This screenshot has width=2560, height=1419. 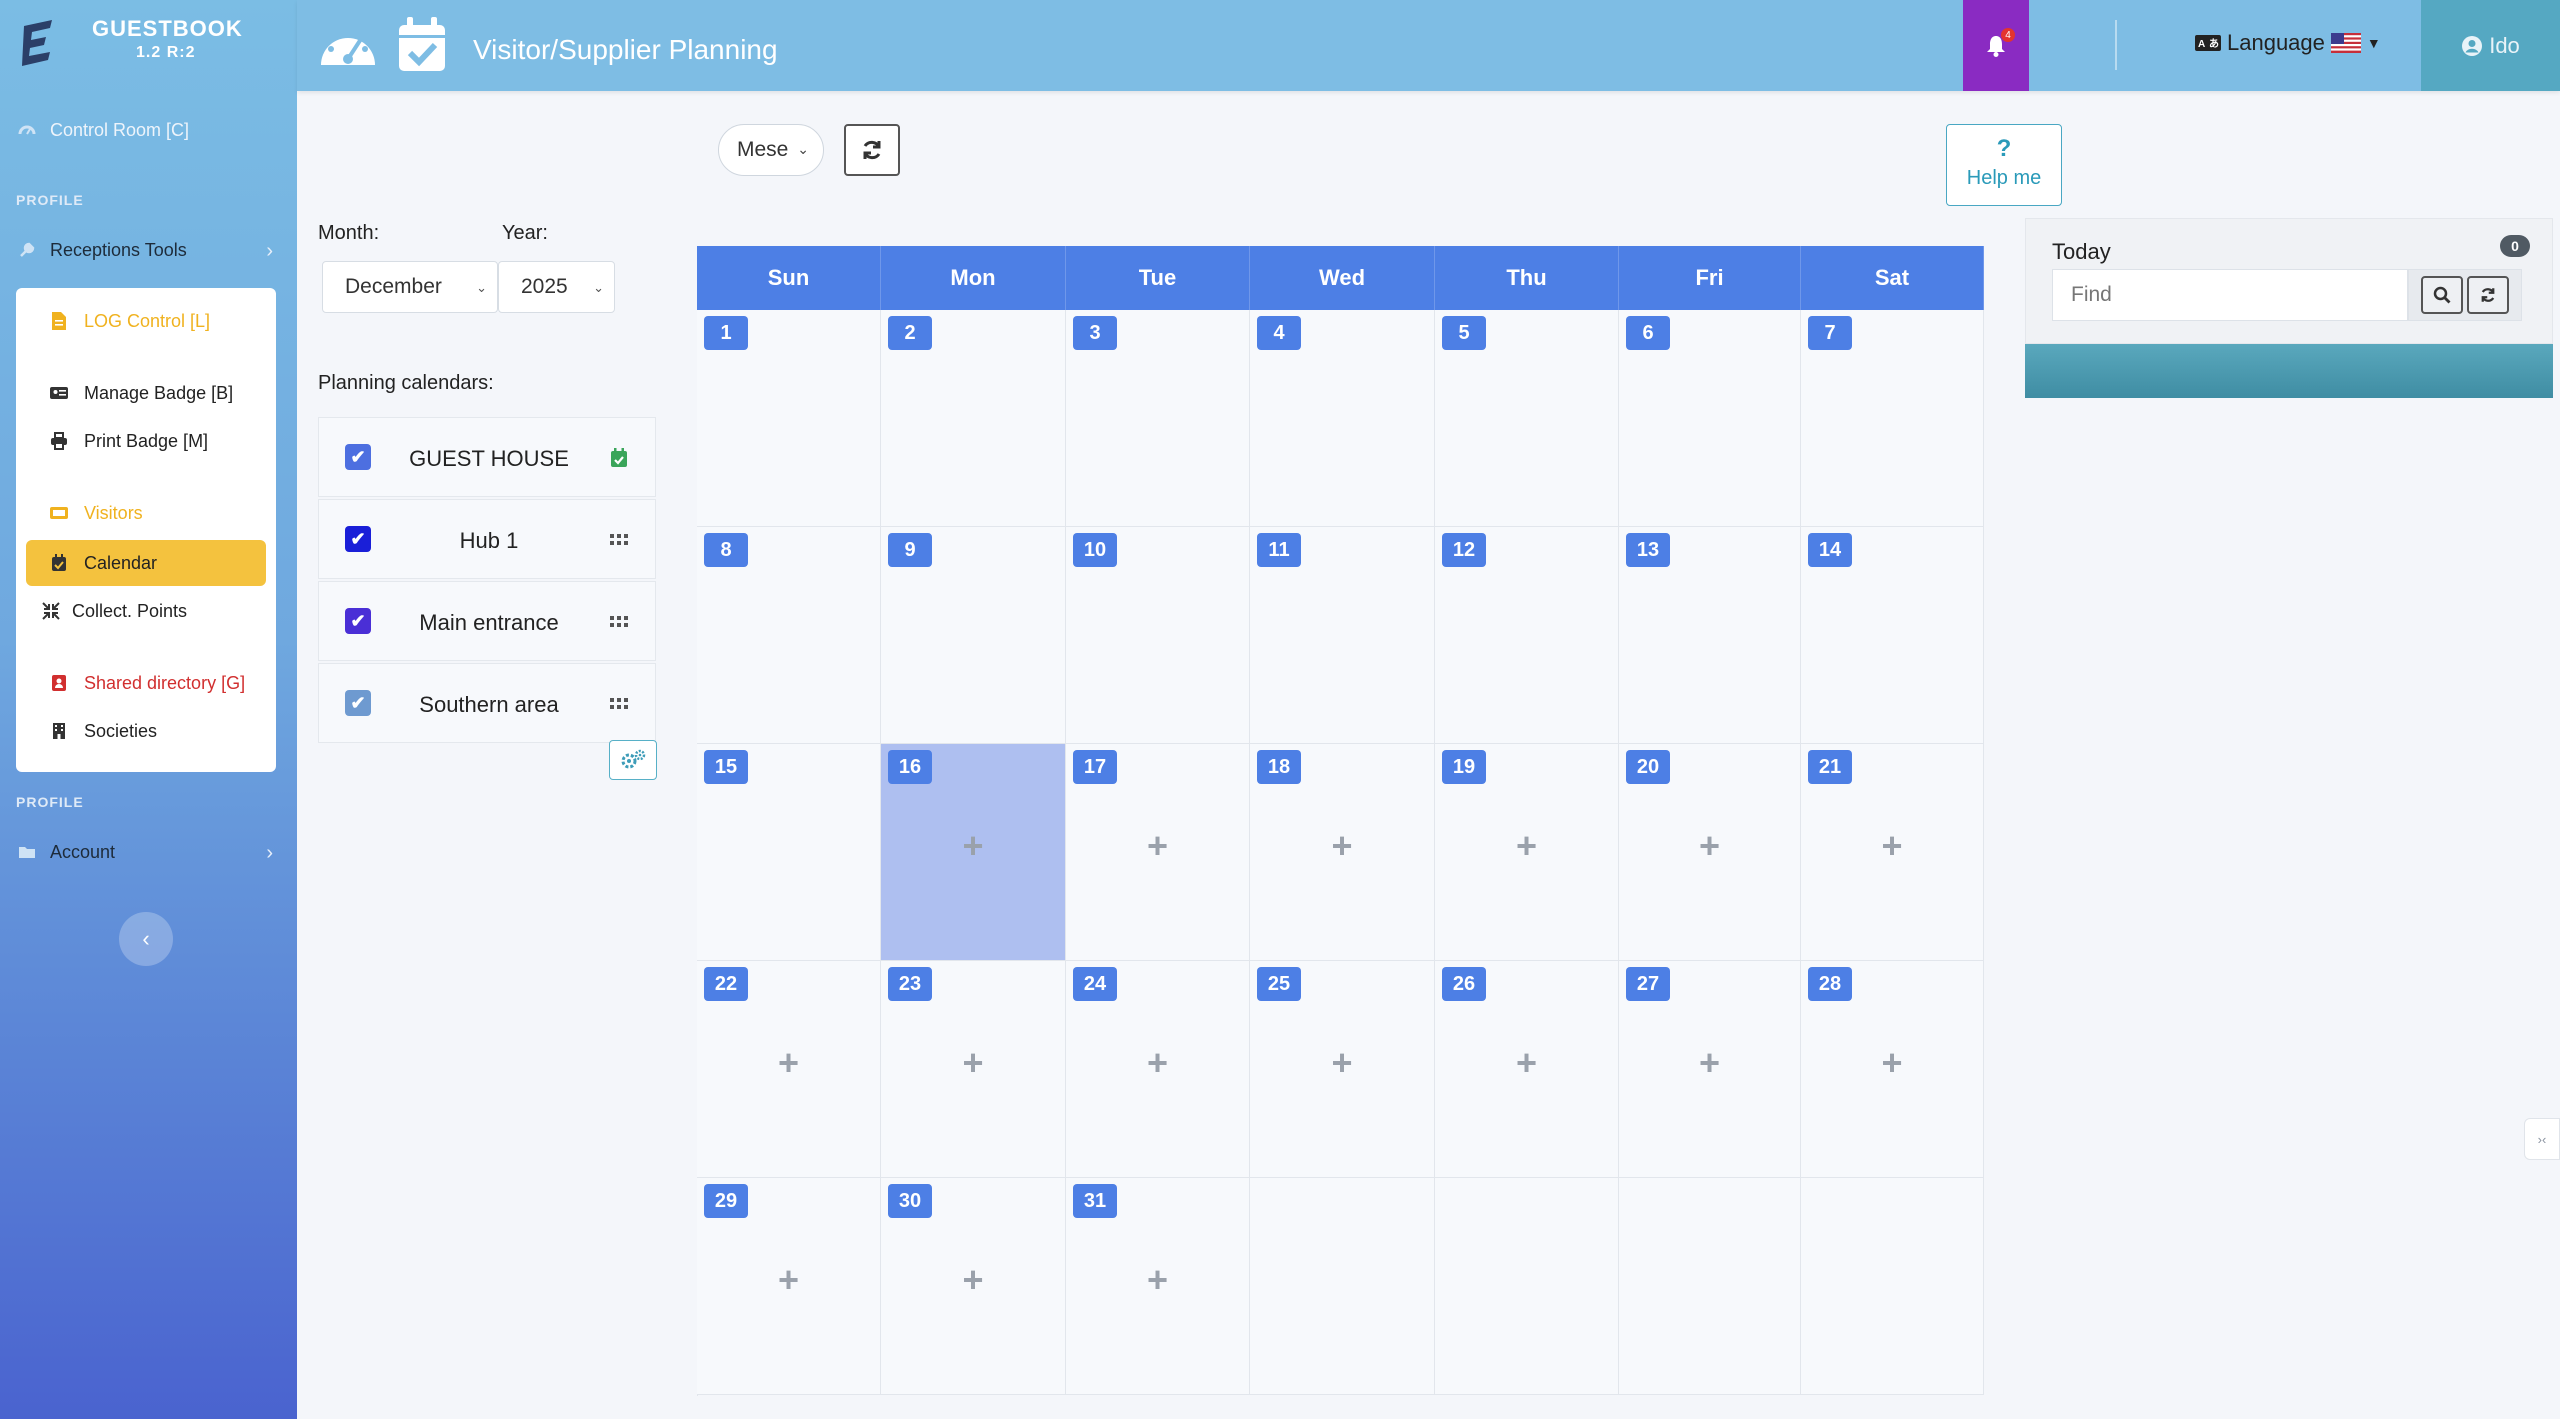 What do you see at coordinates (910, 1201) in the screenshot?
I see `day-number: 30` at bounding box center [910, 1201].